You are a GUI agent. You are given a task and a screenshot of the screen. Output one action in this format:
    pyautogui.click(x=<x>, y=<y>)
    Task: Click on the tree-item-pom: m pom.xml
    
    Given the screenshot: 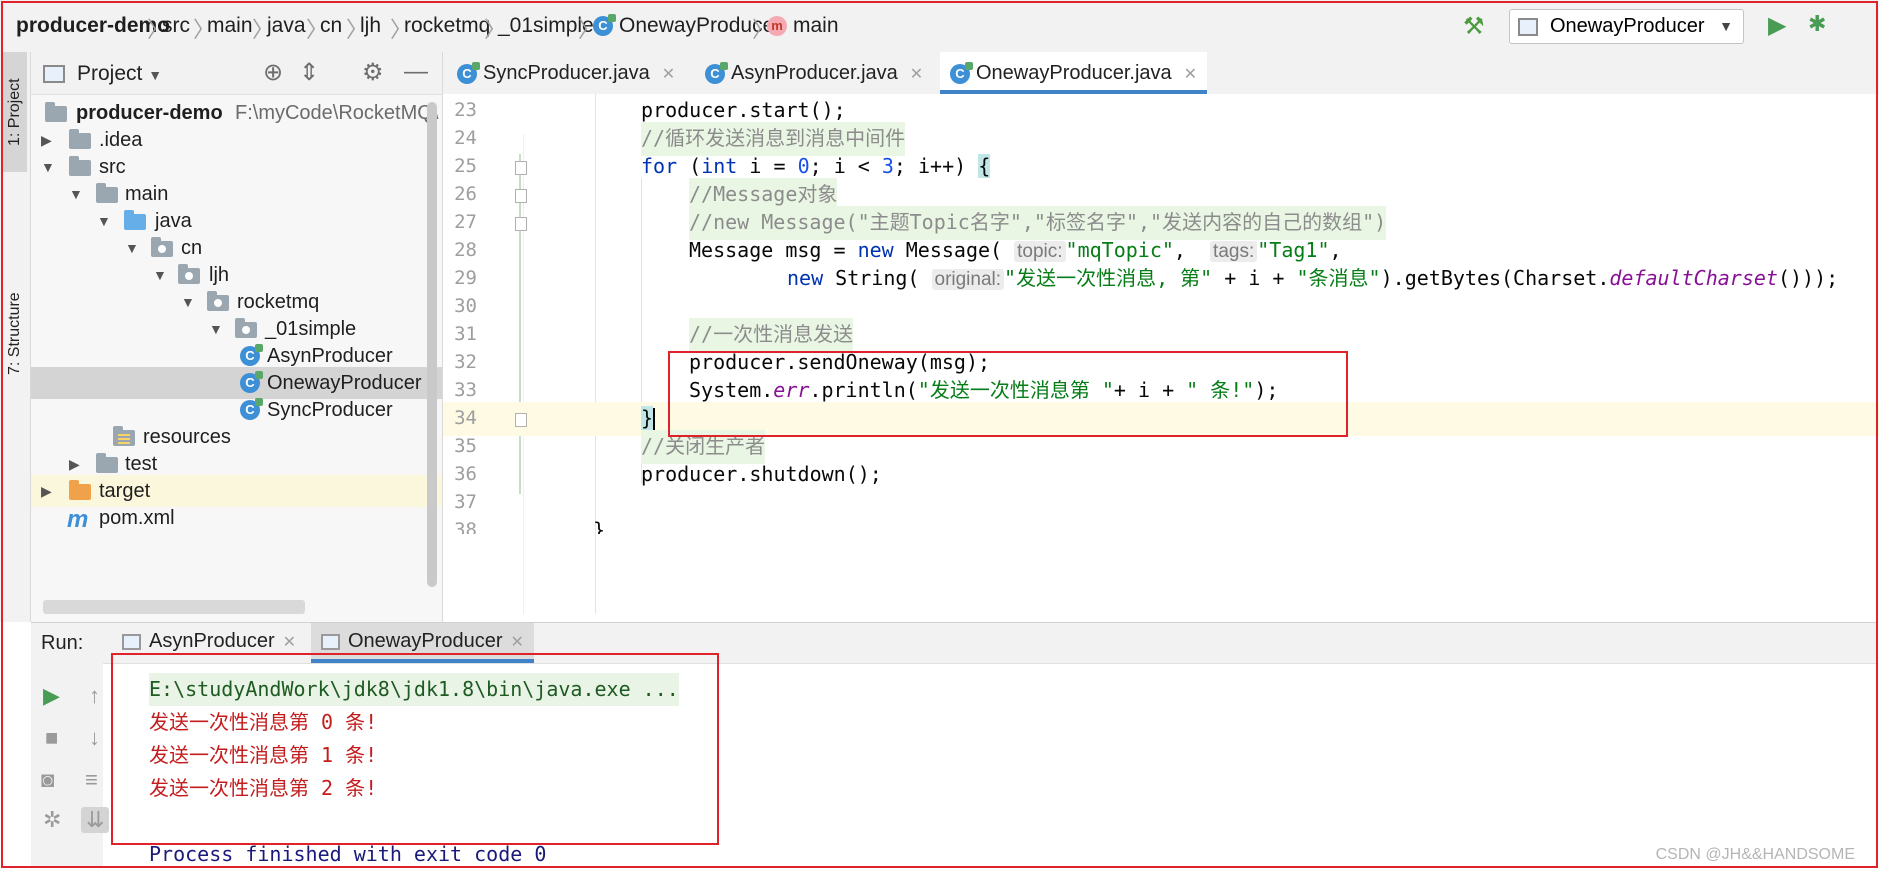 What is the action you would take?
    pyautogui.click(x=236, y=518)
    